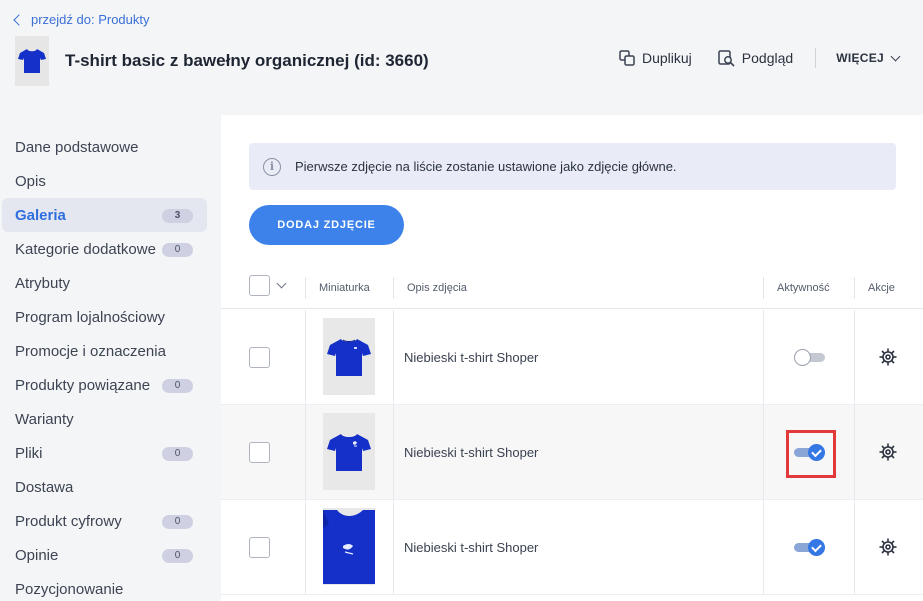 This screenshot has height=601, width=923. What do you see at coordinates (83, 385) in the screenshot?
I see `sidebar-item-label: Produkty powiązane` at bounding box center [83, 385].